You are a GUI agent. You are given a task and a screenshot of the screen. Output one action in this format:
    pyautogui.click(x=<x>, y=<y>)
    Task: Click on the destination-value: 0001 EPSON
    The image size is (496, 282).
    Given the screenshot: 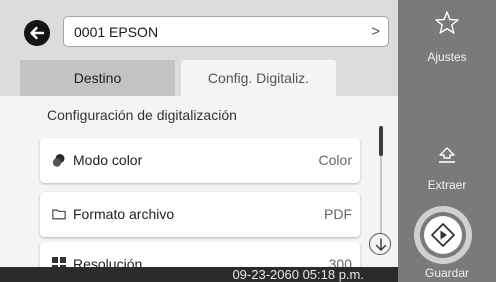 What is the action you would take?
    pyautogui.click(x=116, y=32)
    